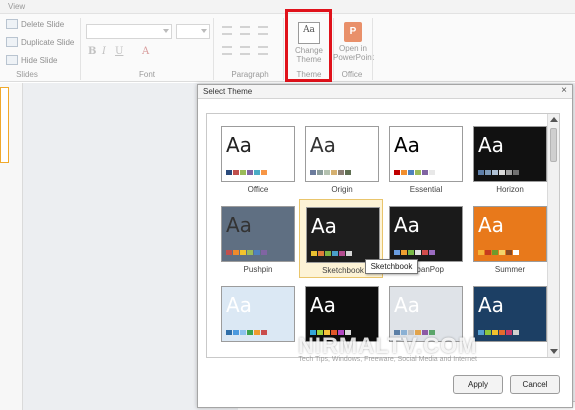  I want to click on delete-slide-button: Delete Slide, so click(35, 24).